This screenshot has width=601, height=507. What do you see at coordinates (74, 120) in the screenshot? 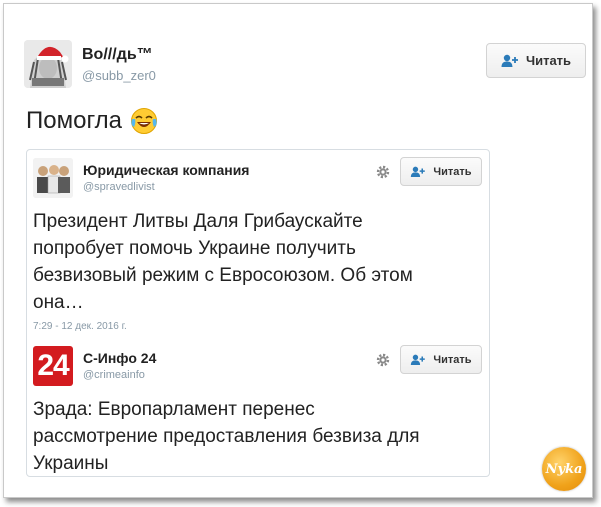
I see `tweet-text-content: Помогла` at bounding box center [74, 120].